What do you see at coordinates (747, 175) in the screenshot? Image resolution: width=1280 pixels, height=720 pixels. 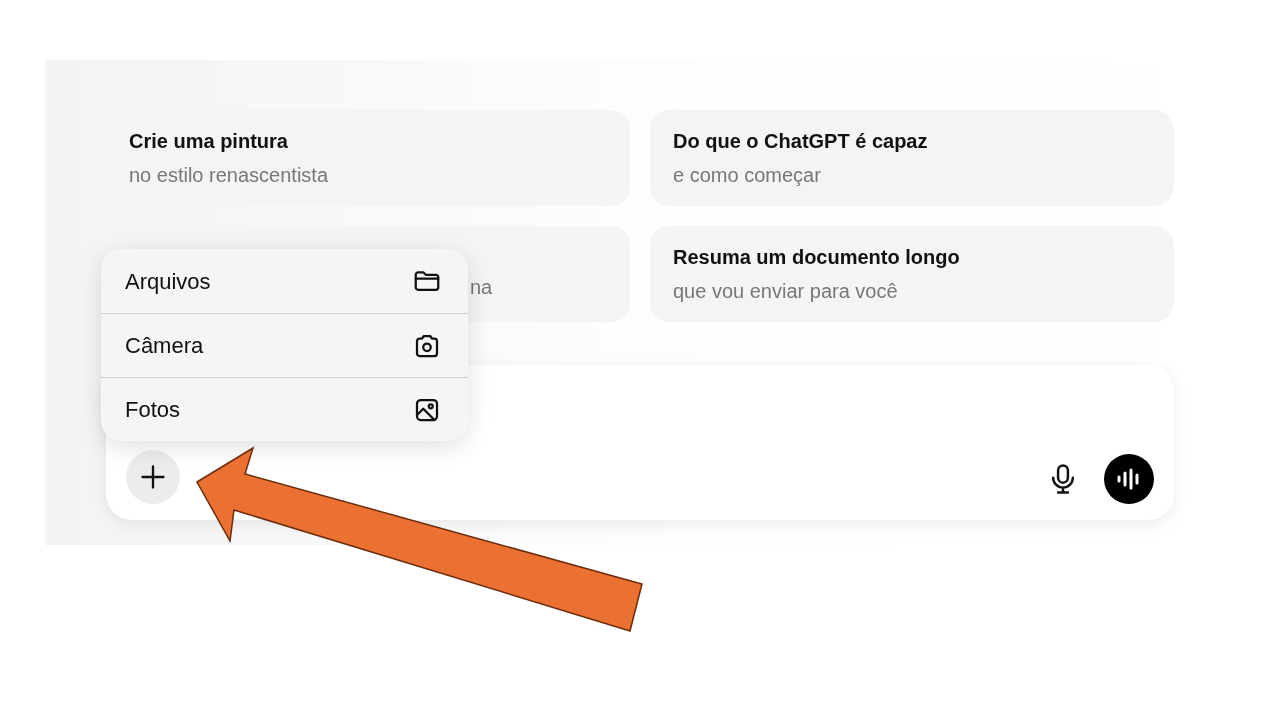 I see `suggestion-subtitle: e como começar` at bounding box center [747, 175].